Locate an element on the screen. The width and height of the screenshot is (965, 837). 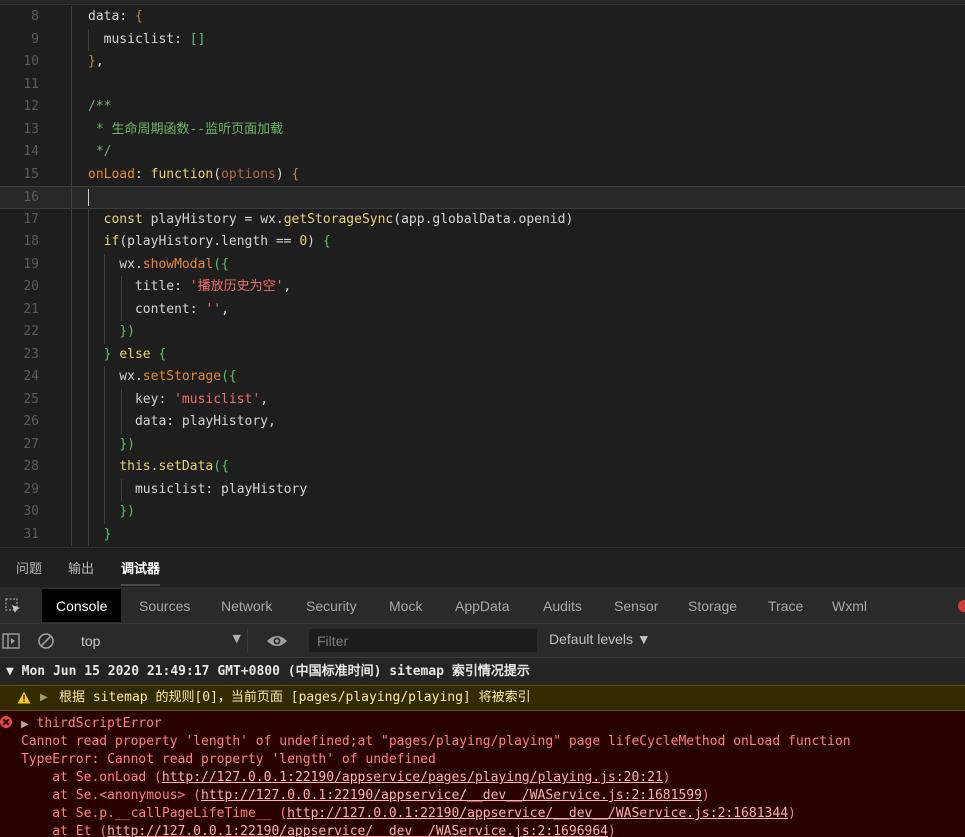
line-number: 16 is located at coordinates (31, 197).